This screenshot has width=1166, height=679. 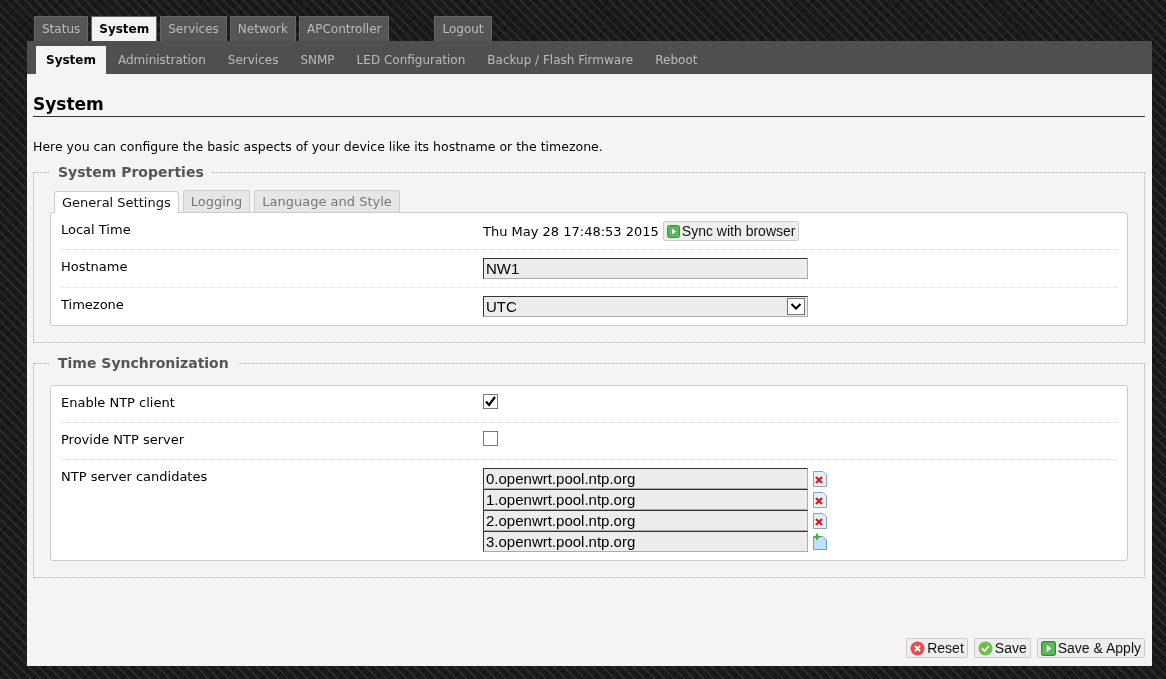 I want to click on nav-tab: APController, so click(x=344, y=28).